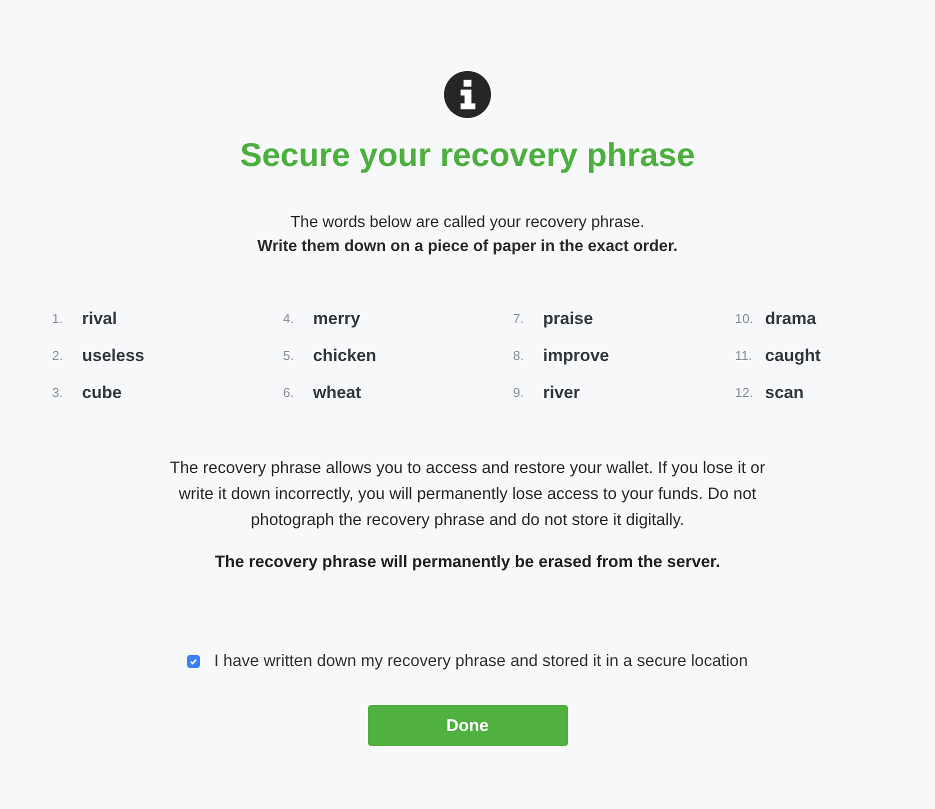 This screenshot has height=809, width=935. I want to click on checkbox, so click(193, 661).